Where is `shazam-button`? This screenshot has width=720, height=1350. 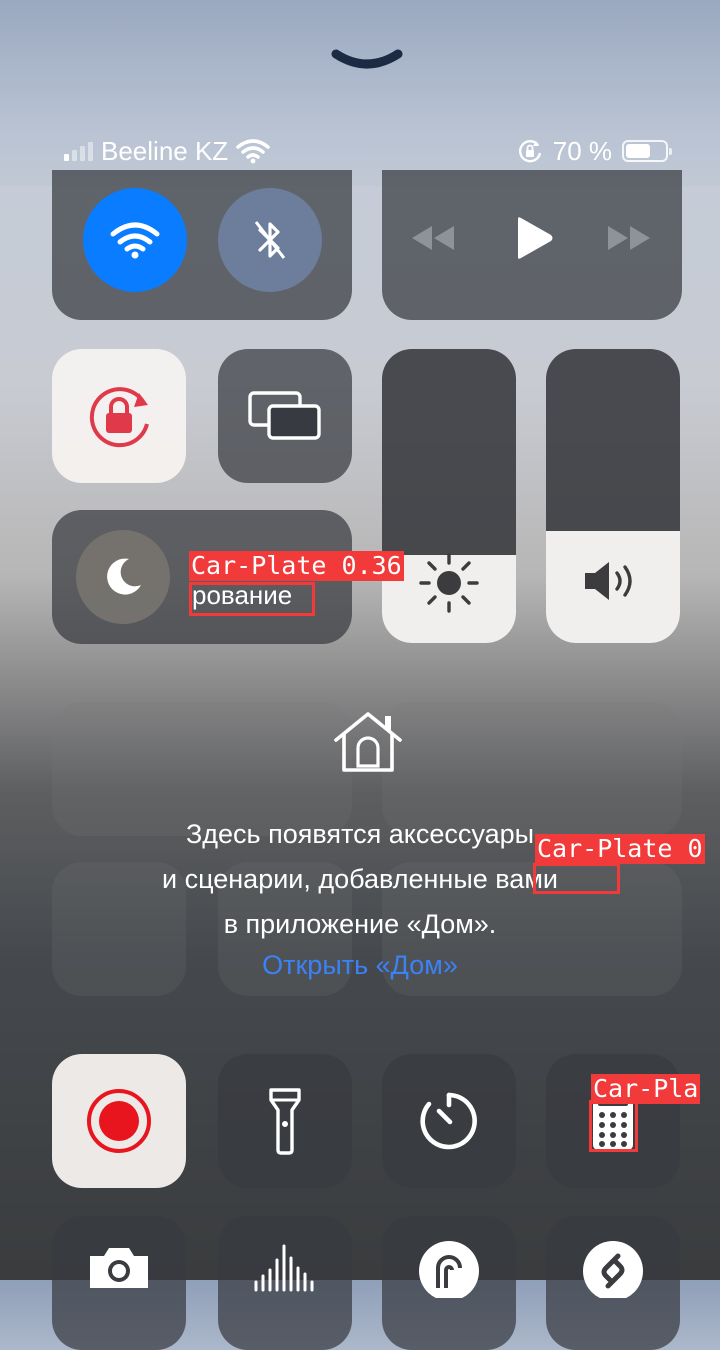 shazam-button is located at coordinates (613, 1283).